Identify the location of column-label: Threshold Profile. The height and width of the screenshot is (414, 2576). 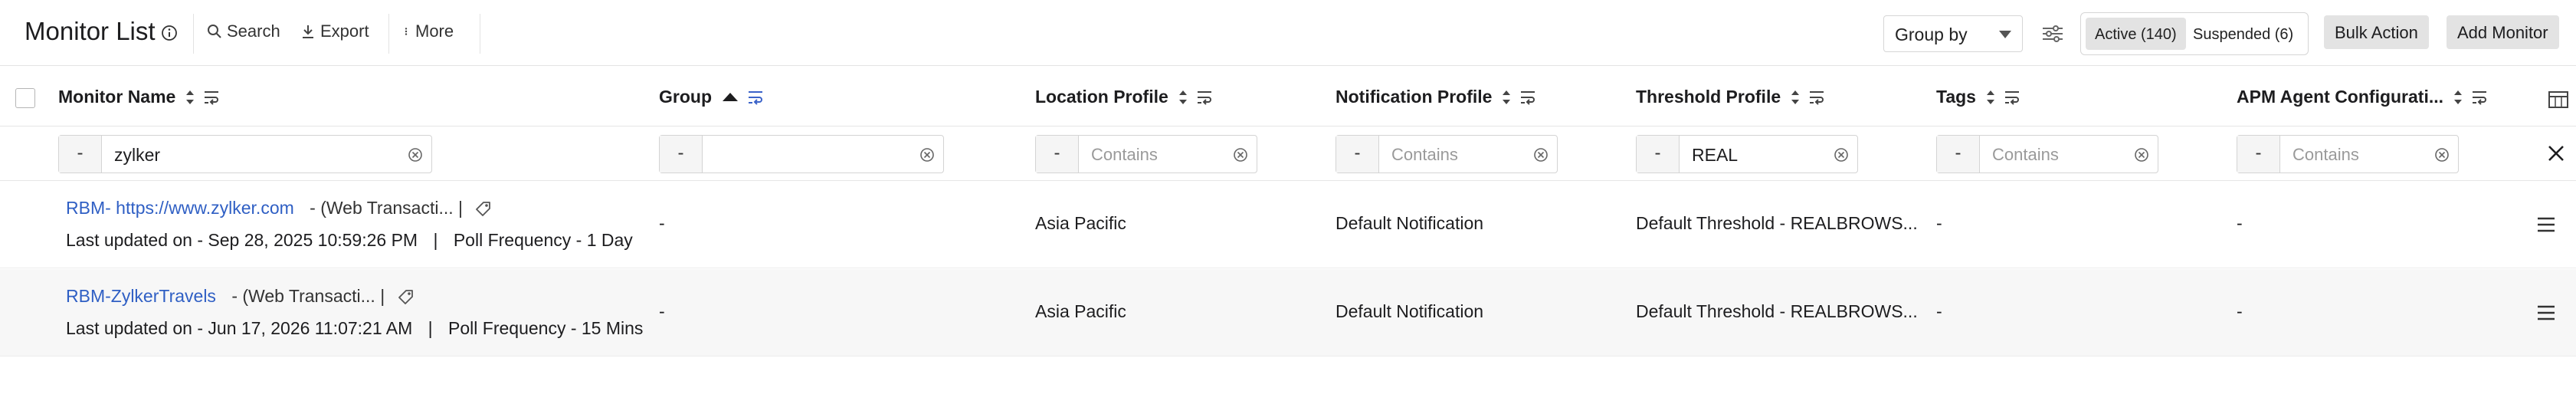
(1709, 97).